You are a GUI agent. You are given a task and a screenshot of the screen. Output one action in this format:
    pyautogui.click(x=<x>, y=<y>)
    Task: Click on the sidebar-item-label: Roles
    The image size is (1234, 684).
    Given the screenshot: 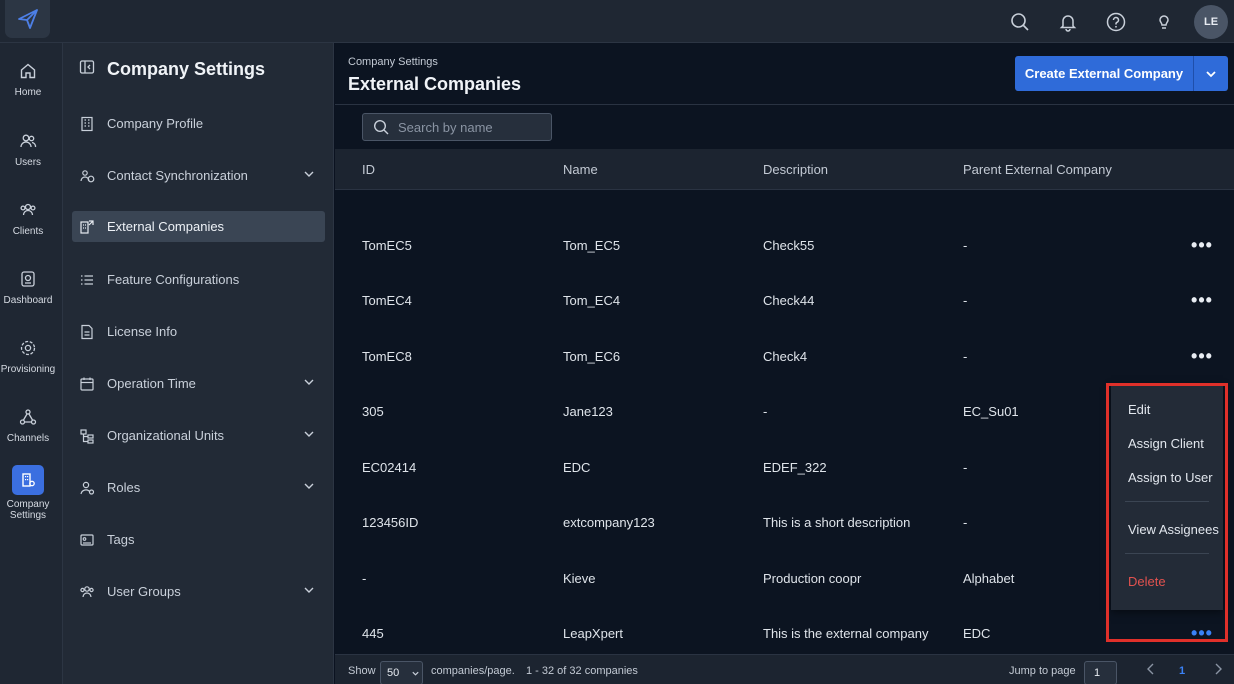 What is the action you would take?
    pyautogui.click(x=124, y=487)
    